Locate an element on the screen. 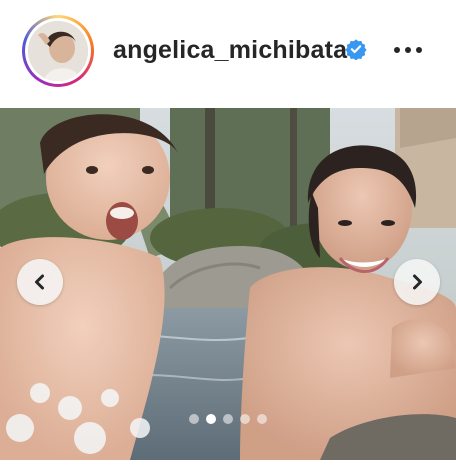  carousel-next-button is located at coordinates (417, 282).